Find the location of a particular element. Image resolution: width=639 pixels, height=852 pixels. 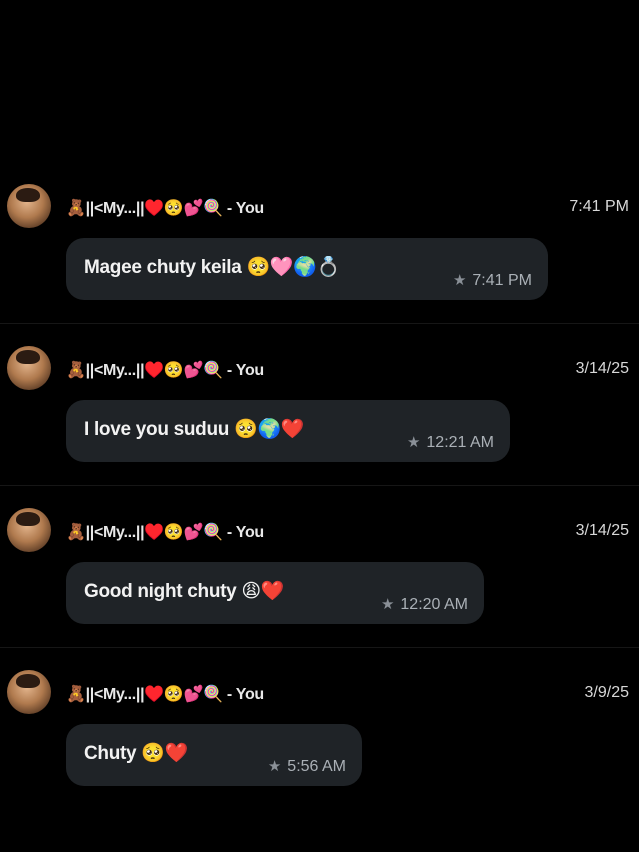

message-bubble: Chuty 🥺❤️ ★ 5:56 AM is located at coordinates (214, 755).